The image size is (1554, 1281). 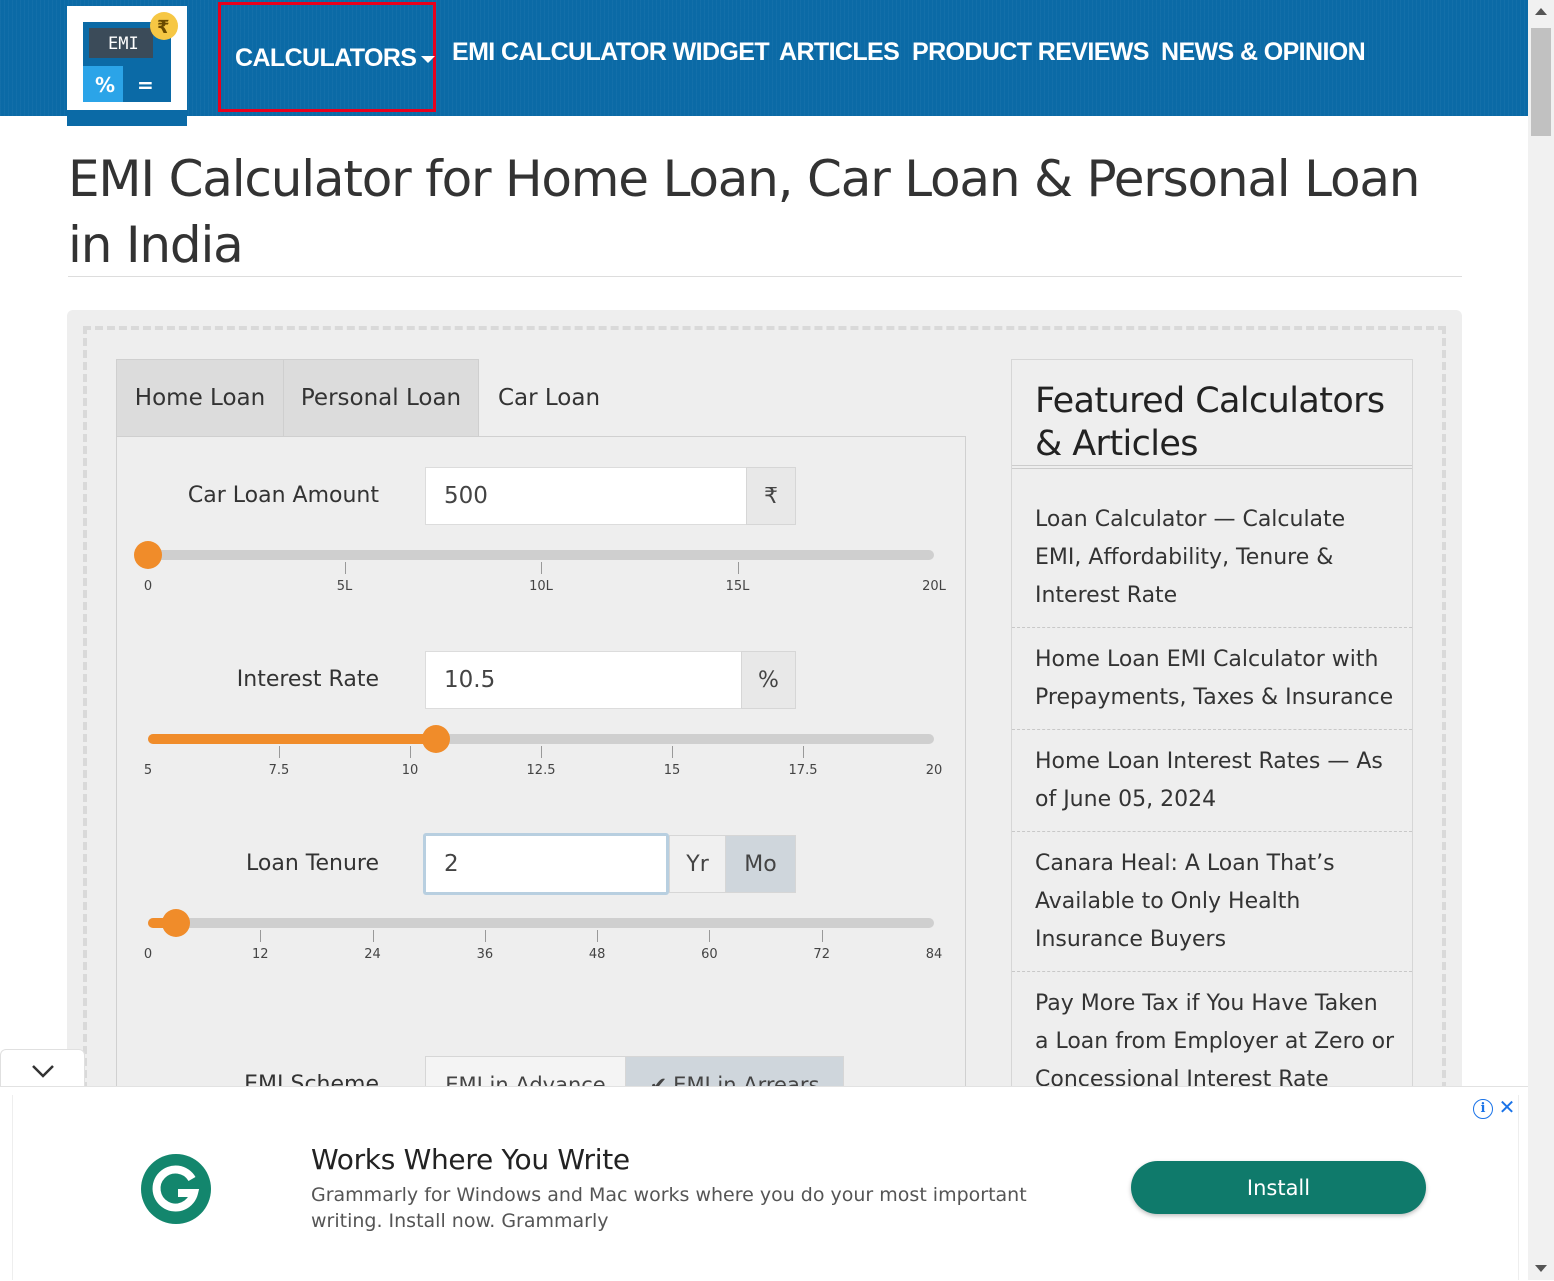 I want to click on grammarly-logo-icon, so click(x=176, y=1189).